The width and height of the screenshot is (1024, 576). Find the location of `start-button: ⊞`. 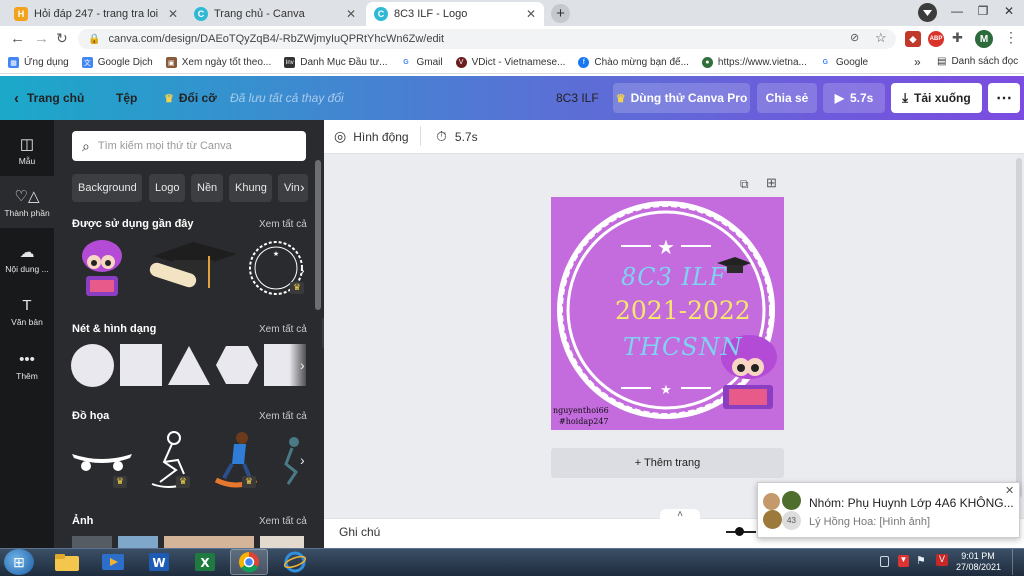

start-button: ⊞ is located at coordinates (19, 562).